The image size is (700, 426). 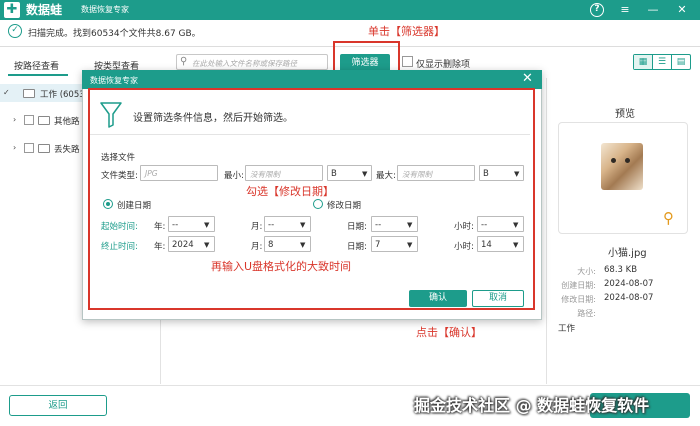 I want to click on drive-icon, so click(x=29, y=93).